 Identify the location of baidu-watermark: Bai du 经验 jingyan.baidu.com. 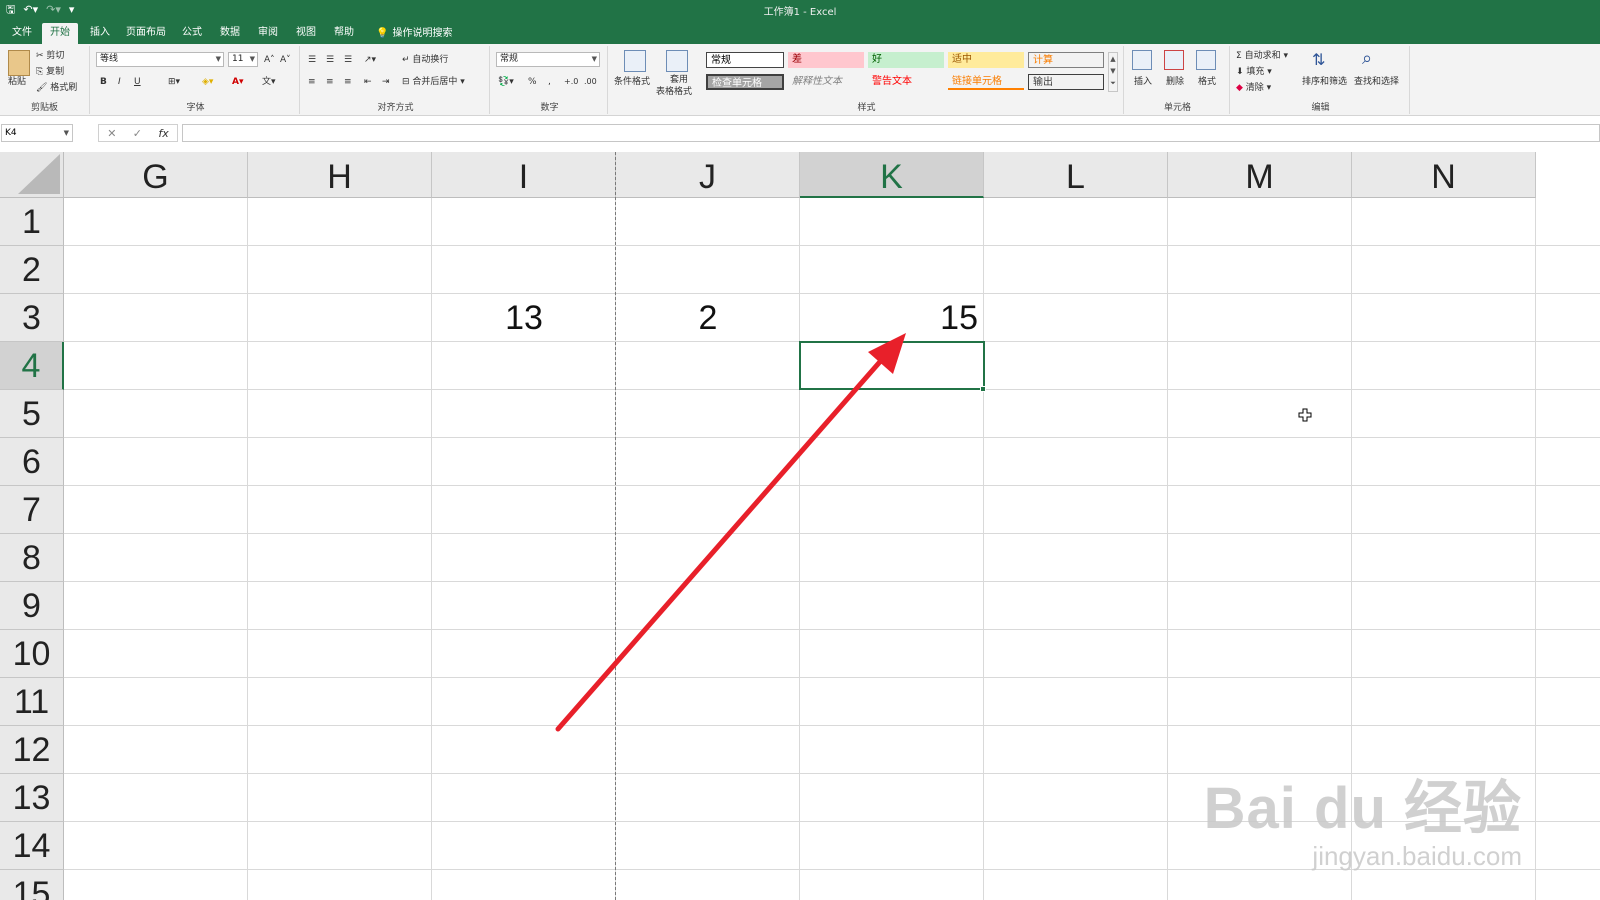
(1363, 816).